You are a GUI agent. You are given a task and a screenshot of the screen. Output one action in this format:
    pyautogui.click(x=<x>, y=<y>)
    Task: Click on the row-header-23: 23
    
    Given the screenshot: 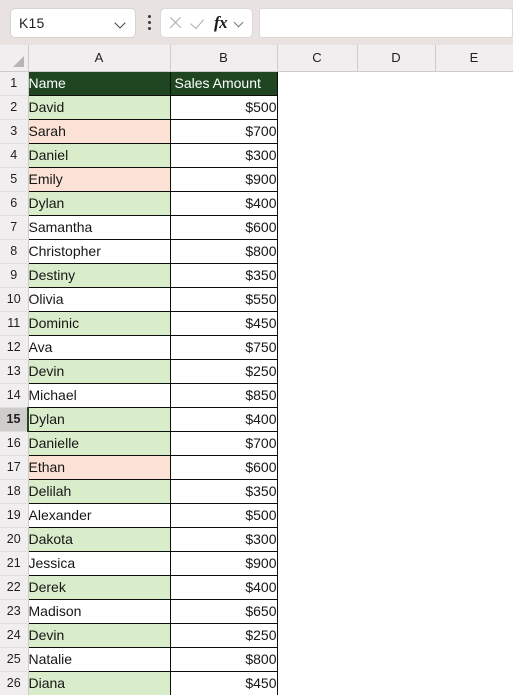 What is the action you would take?
    pyautogui.click(x=14, y=611)
    